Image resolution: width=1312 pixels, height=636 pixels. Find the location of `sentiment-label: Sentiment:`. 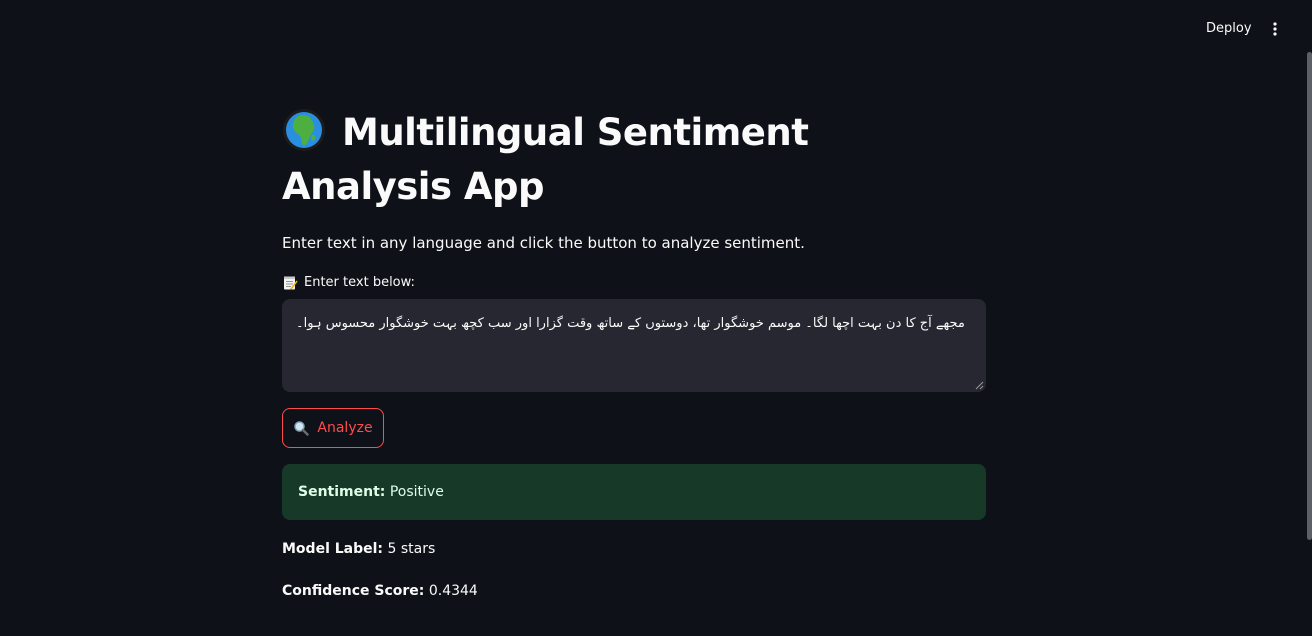

sentiment-label: Sentiment: is located at coordinates (342, 492).